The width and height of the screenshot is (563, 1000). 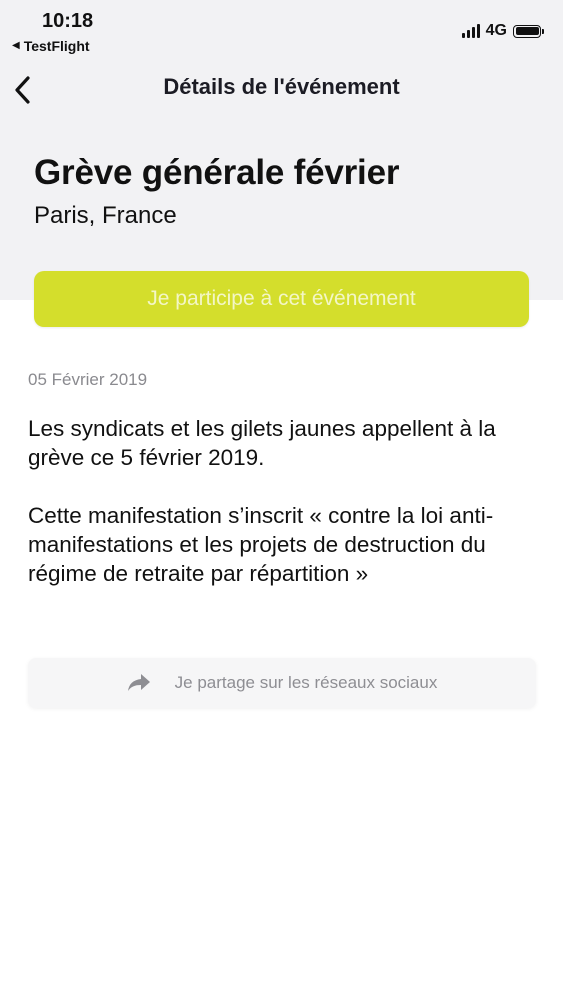 I want to click on return-app-label: TestFlight, so click(x=56, y=46).